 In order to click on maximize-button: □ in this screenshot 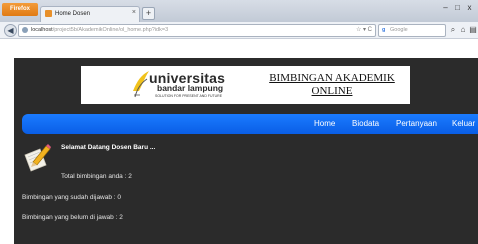, I will do `click(457, 7)`.